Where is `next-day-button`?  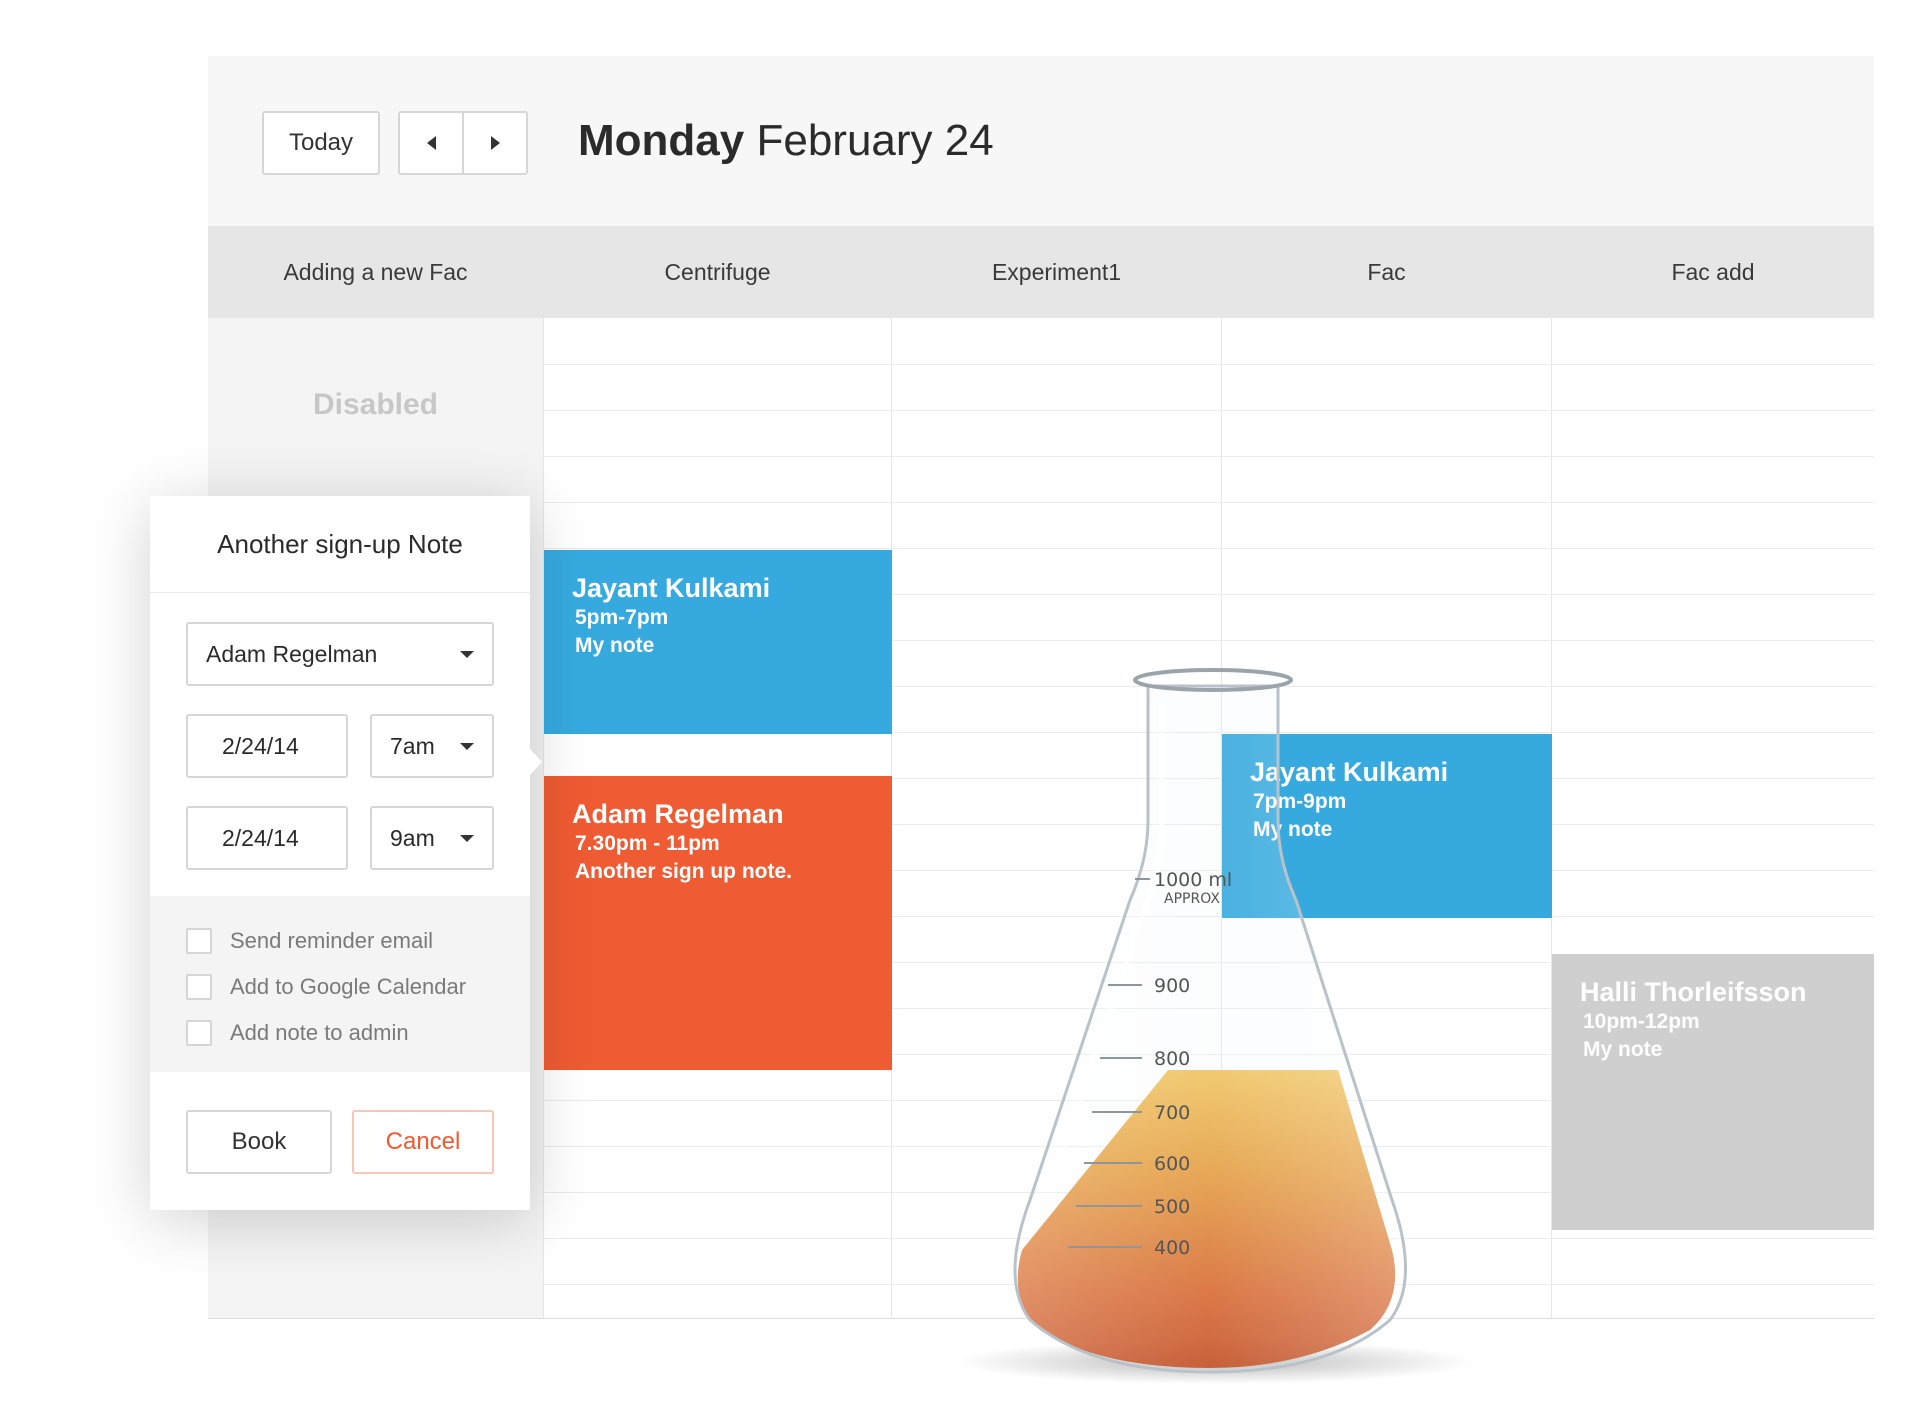 next-day-button is located at coordinates (495, 143).